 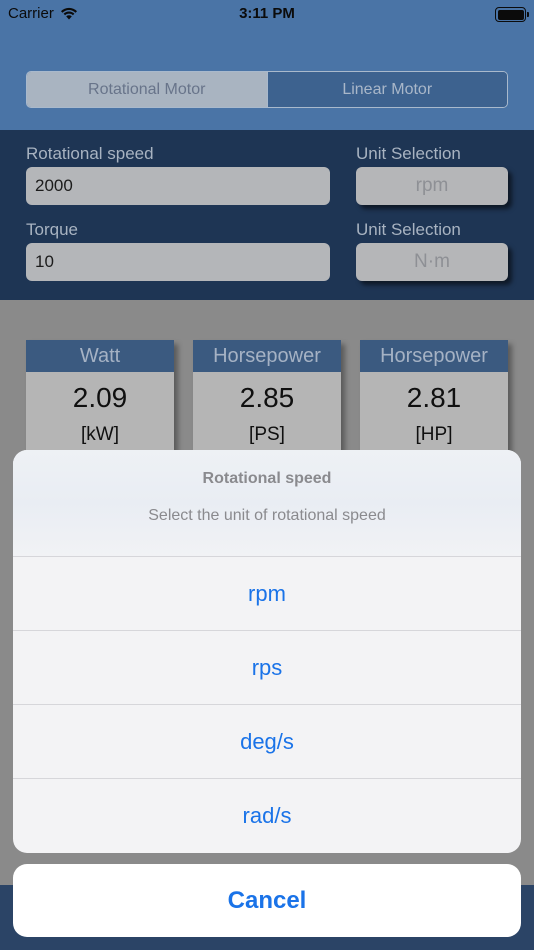 What do you see at coordinates (267, 742) in the screenshot?
I see `option-deg-per-s: deg/s` at bounding box center [267, 742].